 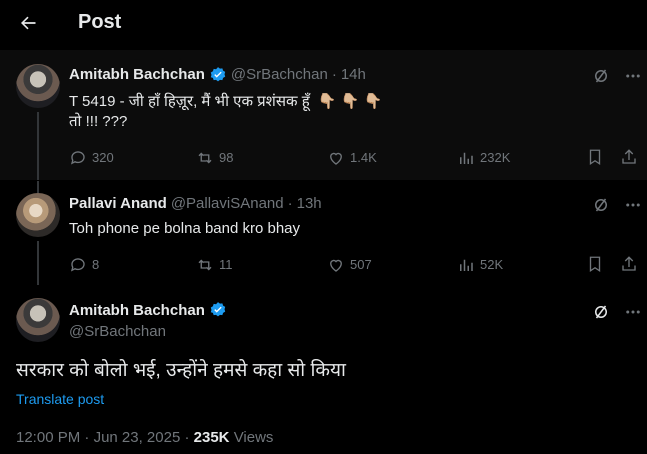 I want to click on repost-count: 11, so click(x=226, y=264).